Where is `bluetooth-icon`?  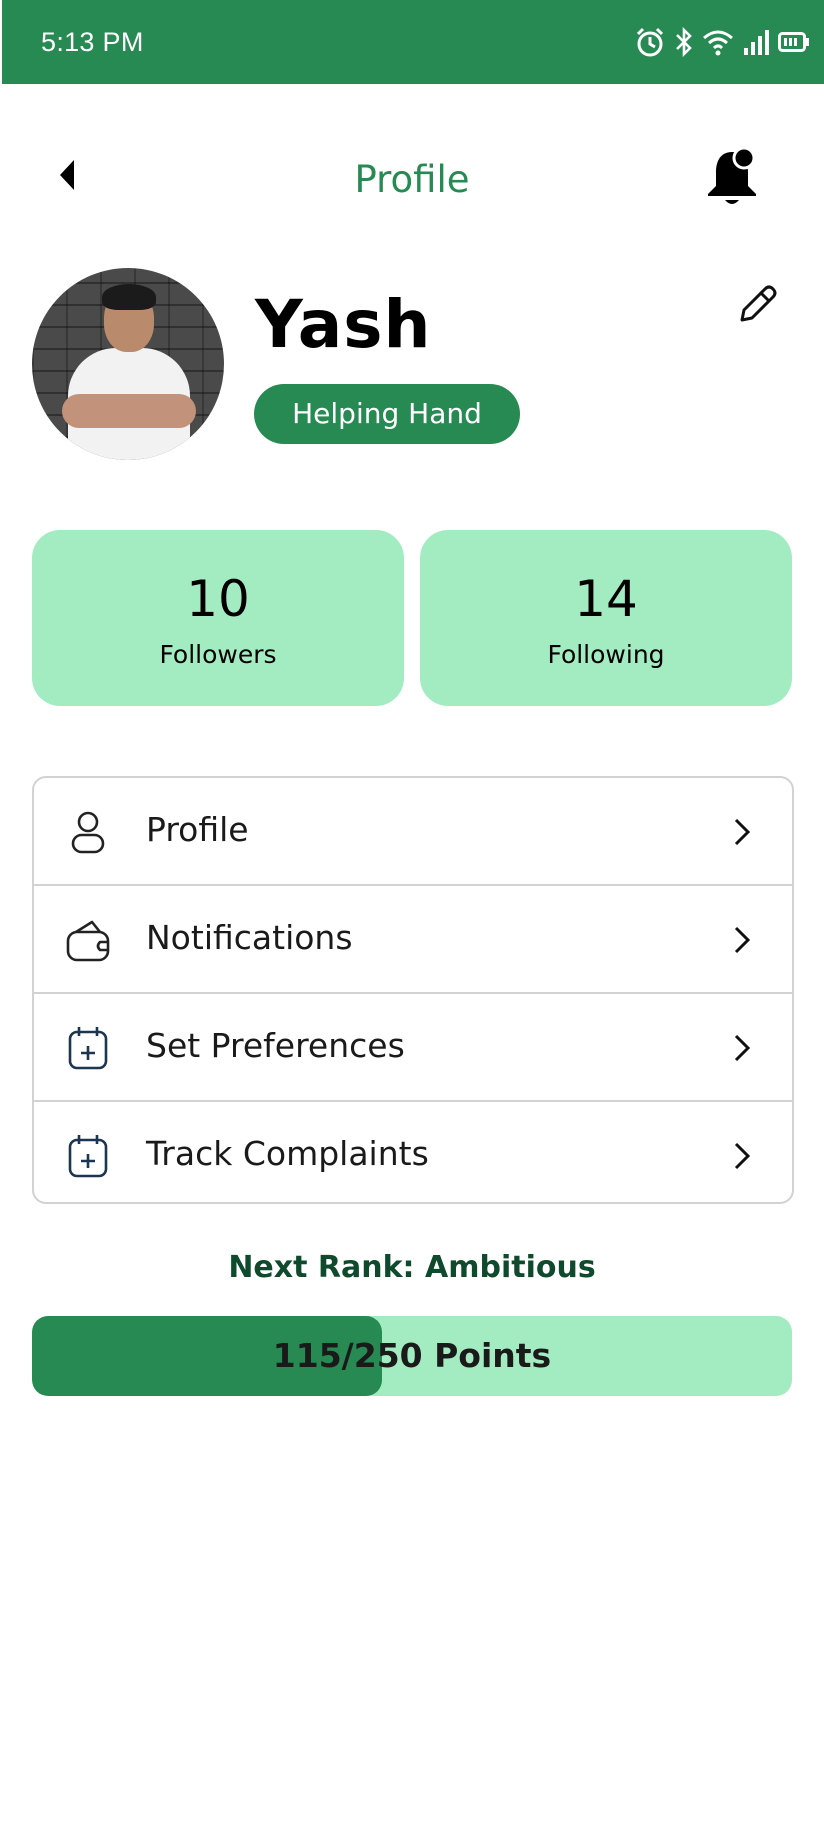 bluetooth-icon is located at coordinates (684, 42).